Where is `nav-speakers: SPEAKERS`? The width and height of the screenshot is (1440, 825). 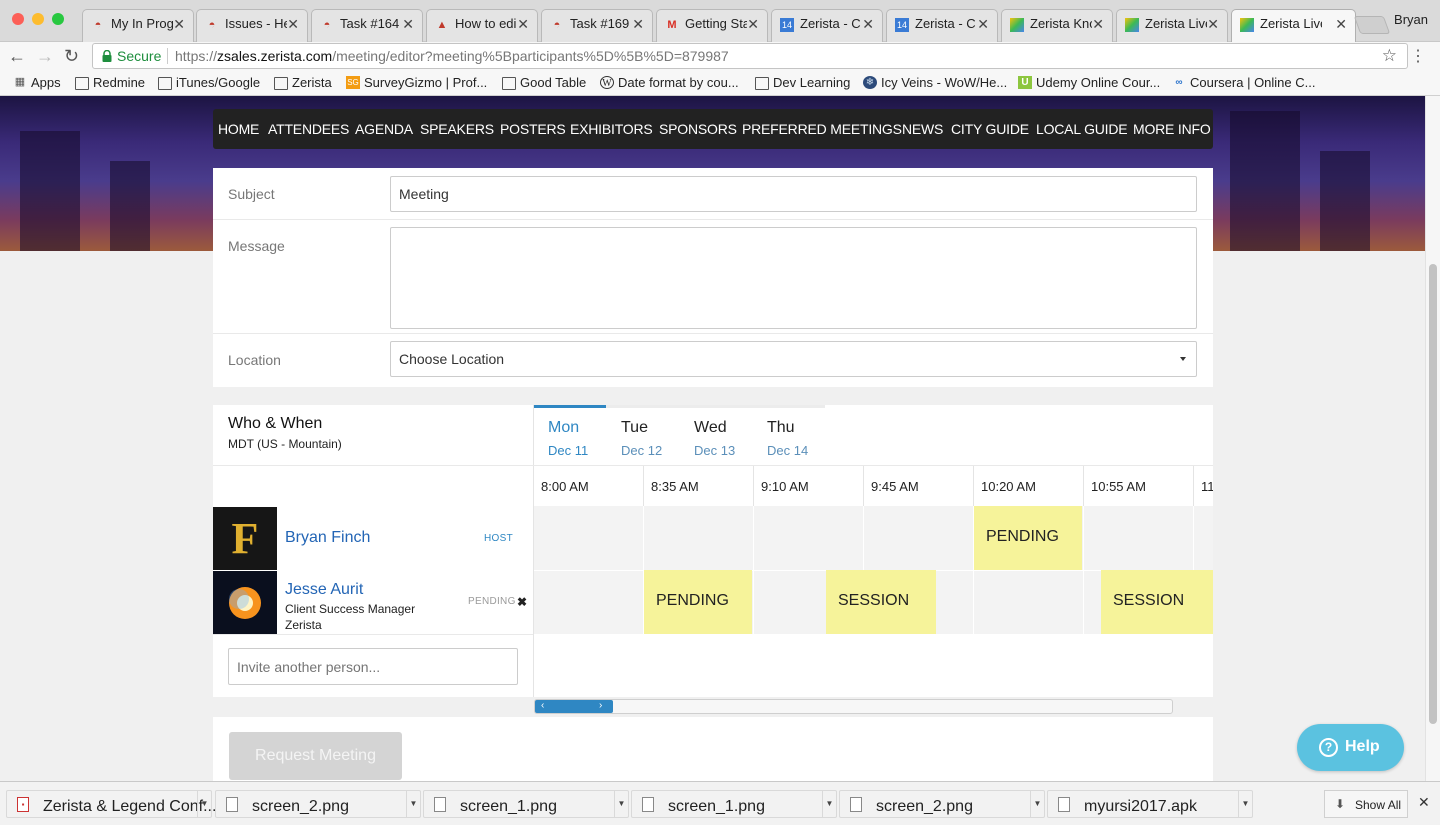
nav-speakers: SPEAKERS is located at coordinates (457, 129).